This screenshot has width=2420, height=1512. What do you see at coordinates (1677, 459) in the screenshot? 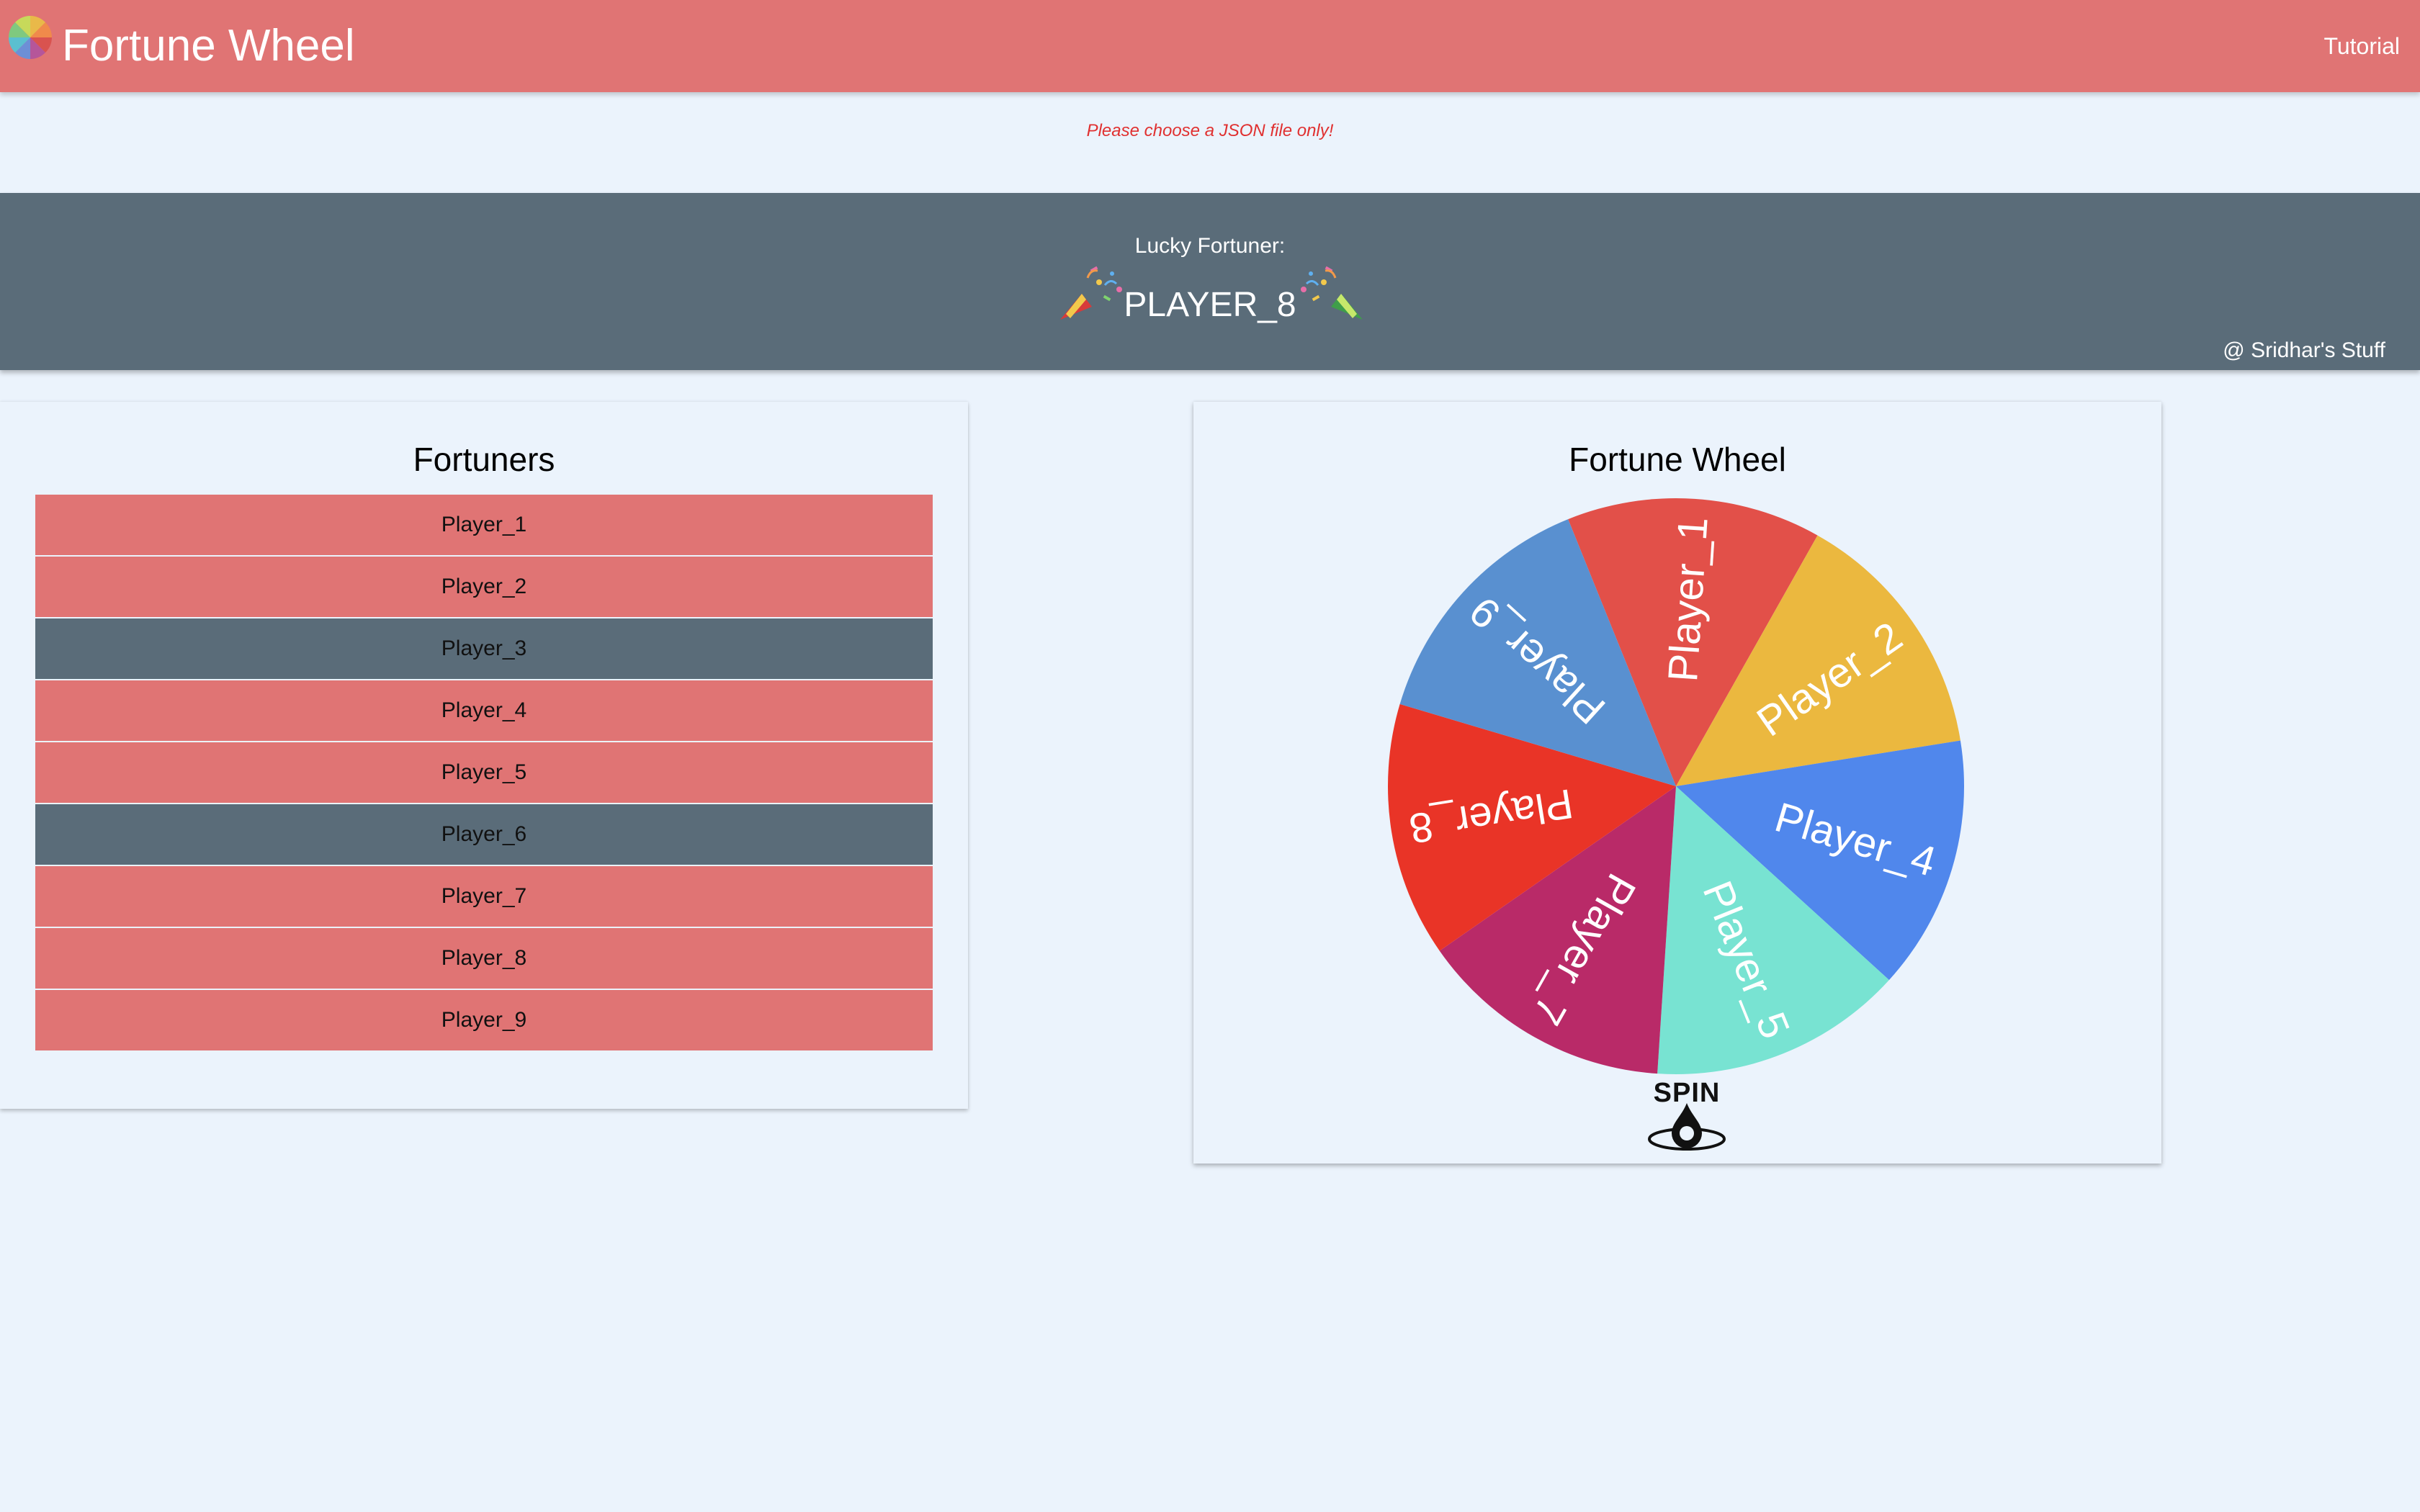
I see `wheel-title: Fortune Wheel` at bounding box center [1677, 459].